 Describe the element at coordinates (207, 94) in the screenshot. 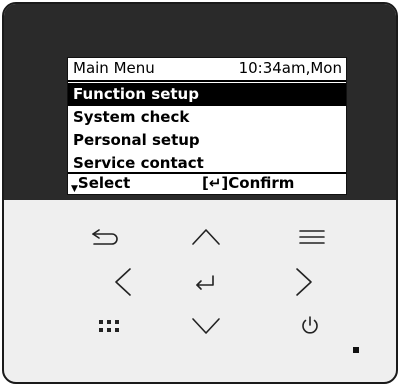

I see `menu-item-function-setup: Function setup` at that location.